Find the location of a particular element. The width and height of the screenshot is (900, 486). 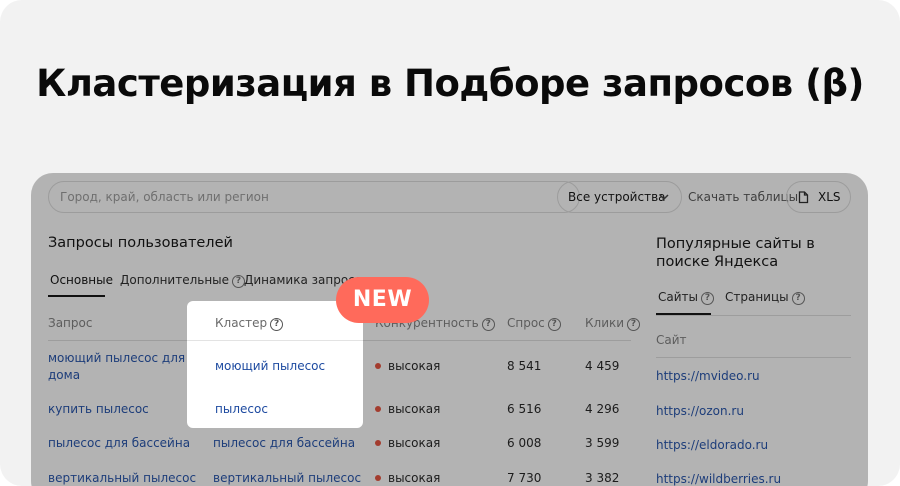

tab-main-label: Основные is located at coordinates (82, 280).